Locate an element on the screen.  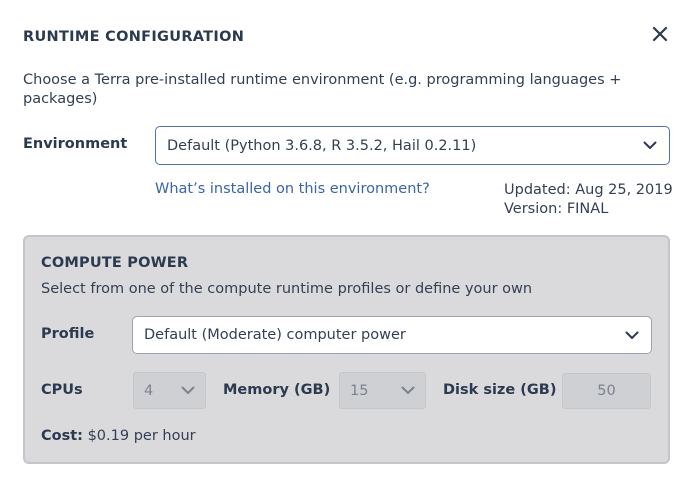
cost-label: Cost: is located at coordinates (62, 436).